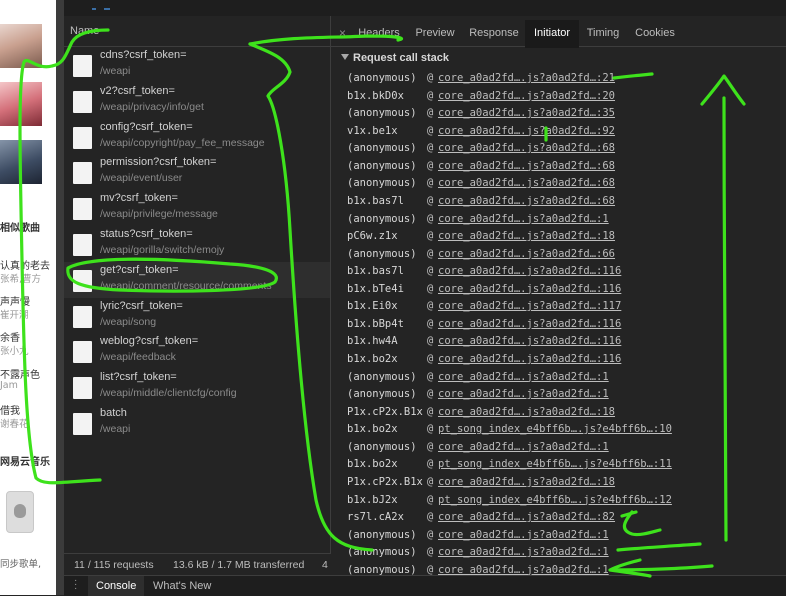  What do you see at coordinates (372, 306) in the screenshot?
I see `frame-function: b1x.Ei0x` at bounding box center [372, 306].